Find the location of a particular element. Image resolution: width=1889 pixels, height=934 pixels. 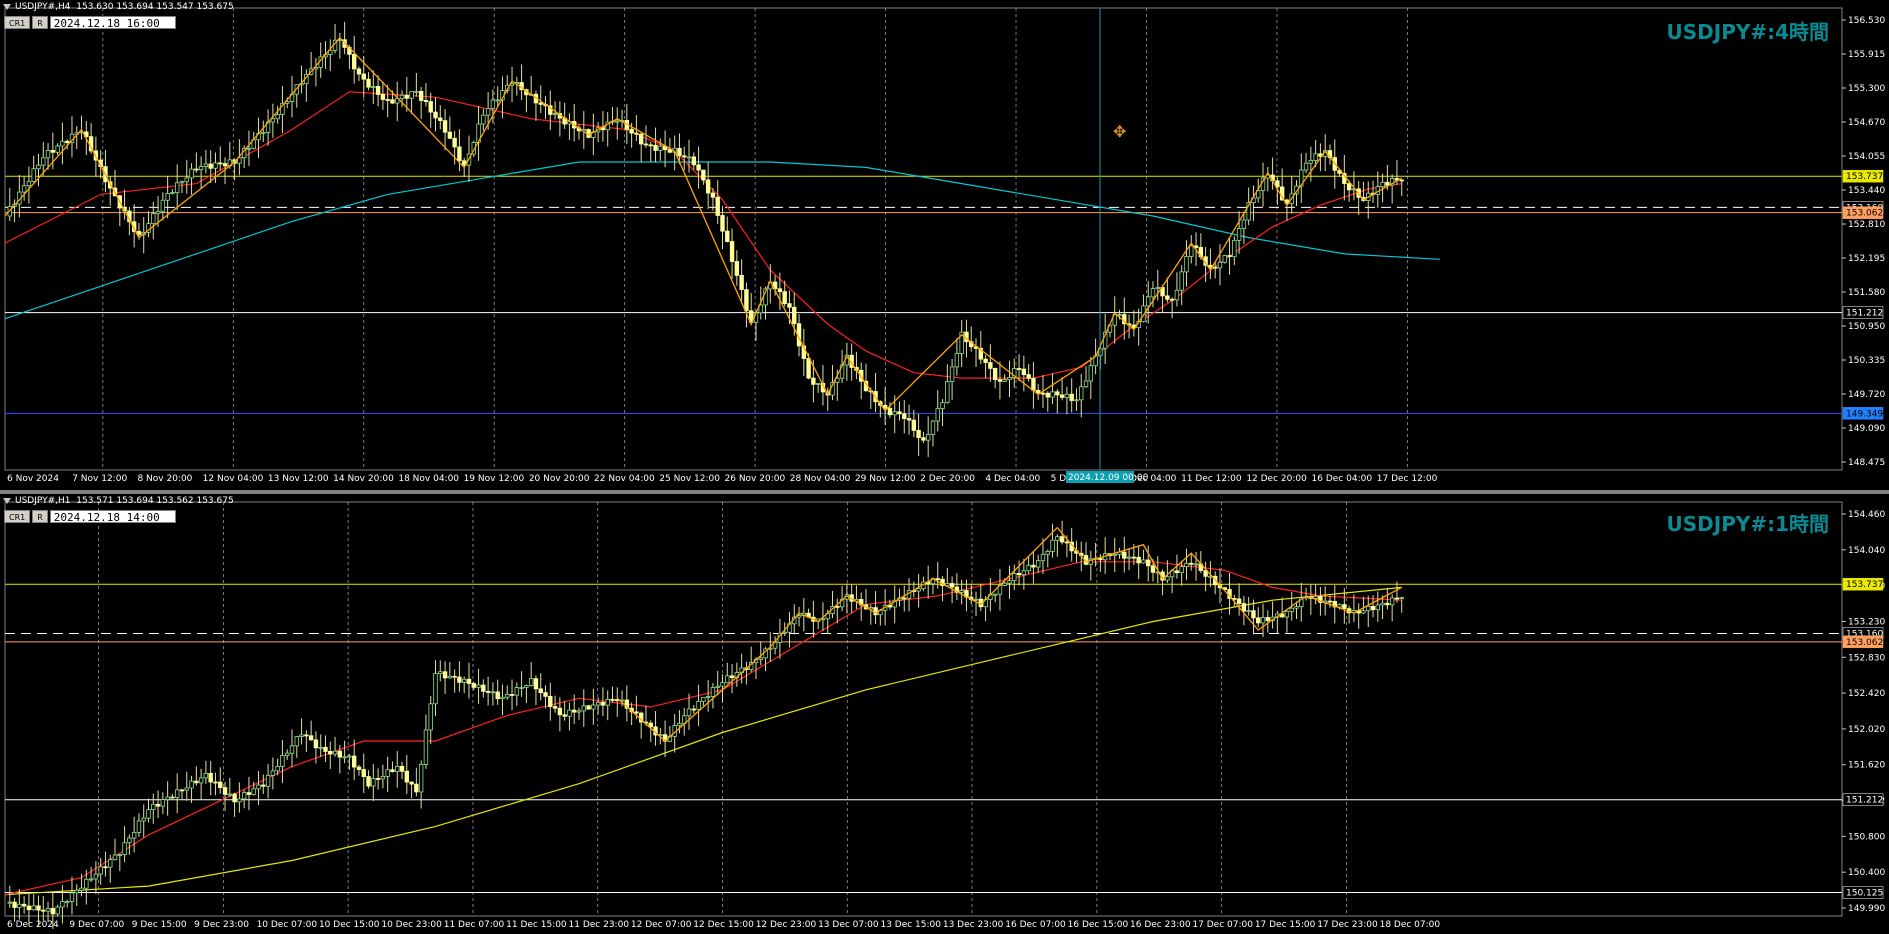

h1-cr1-button: CR1 is located at coordinates (17, 516).